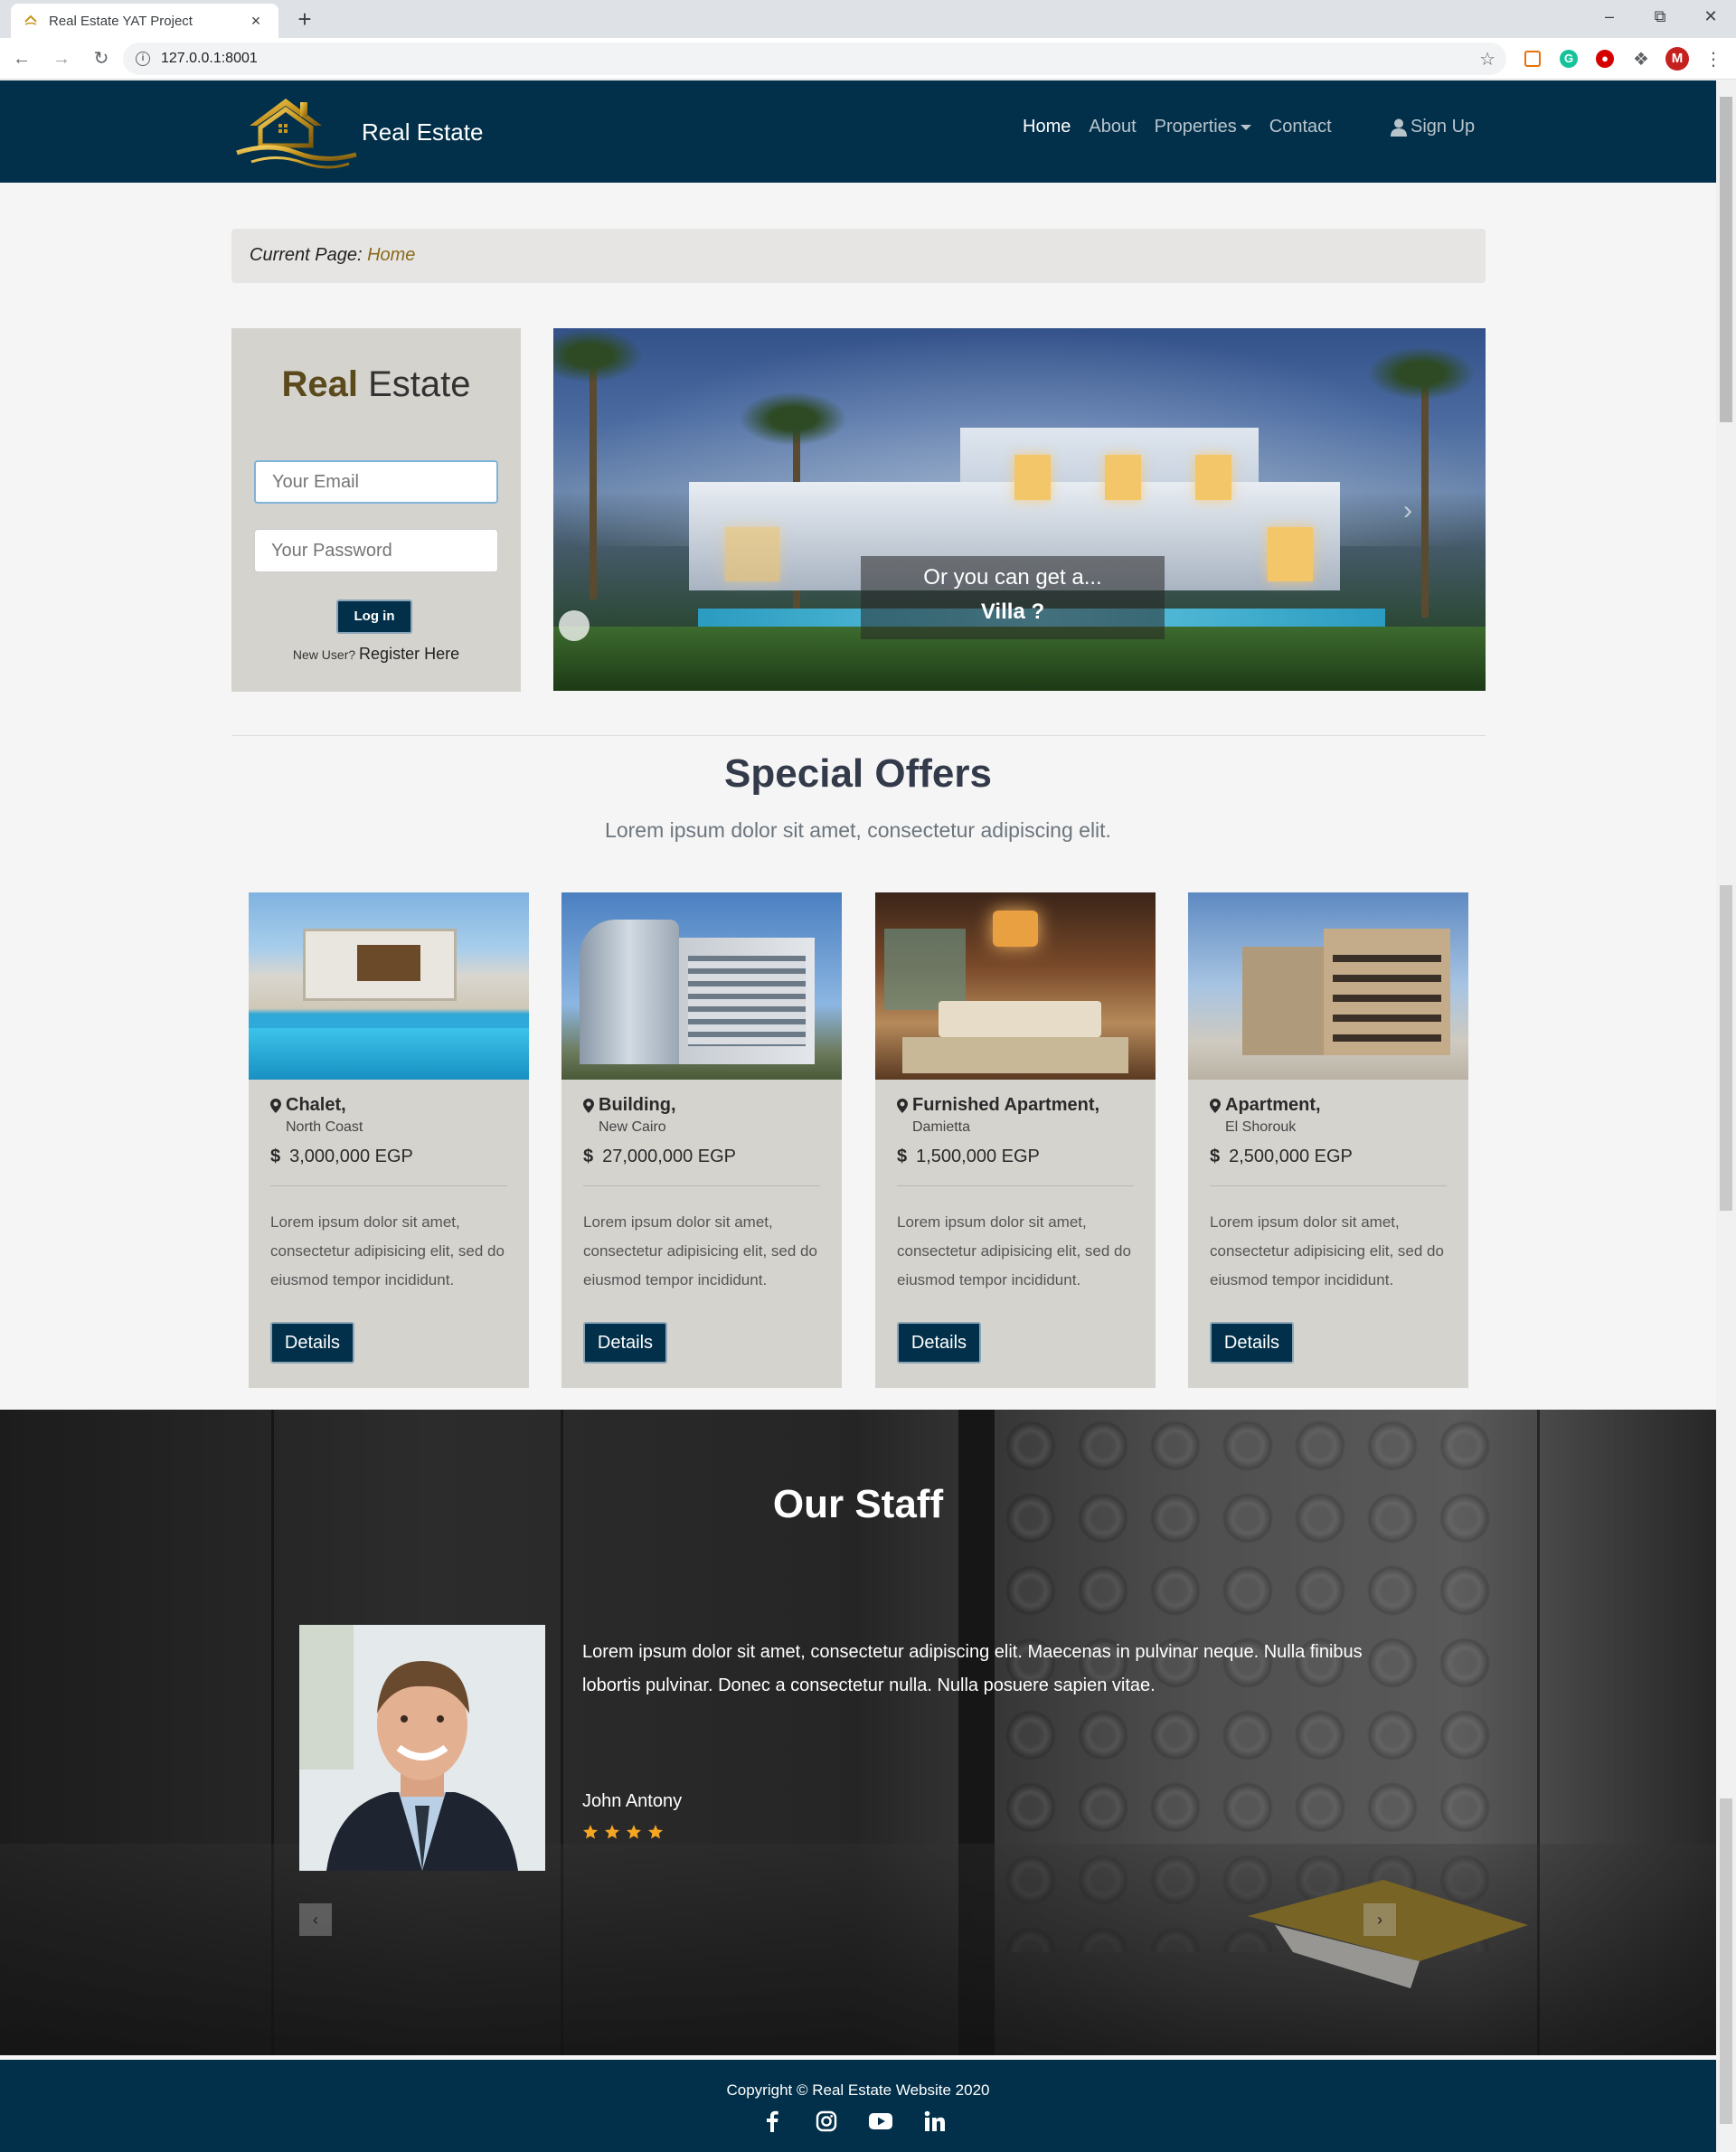  Describe the element at coordinates (1196, 127) in the screenshot. I see `nav-link-properties-label: Properties` at that location.